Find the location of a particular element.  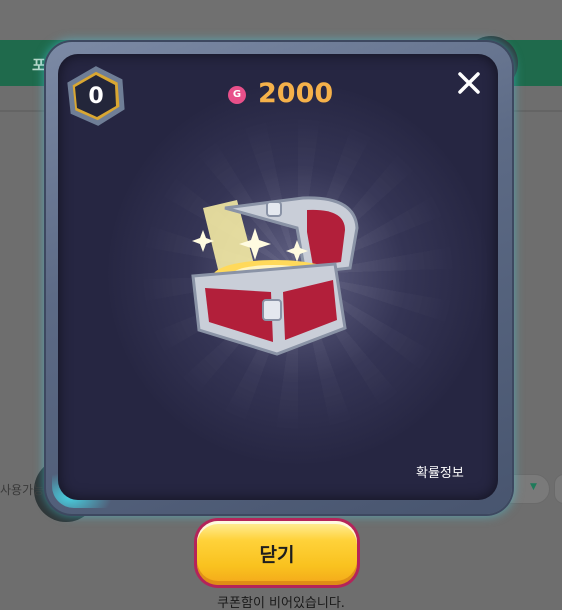

treasure-chest-icon is located at coordinates (280, 278).